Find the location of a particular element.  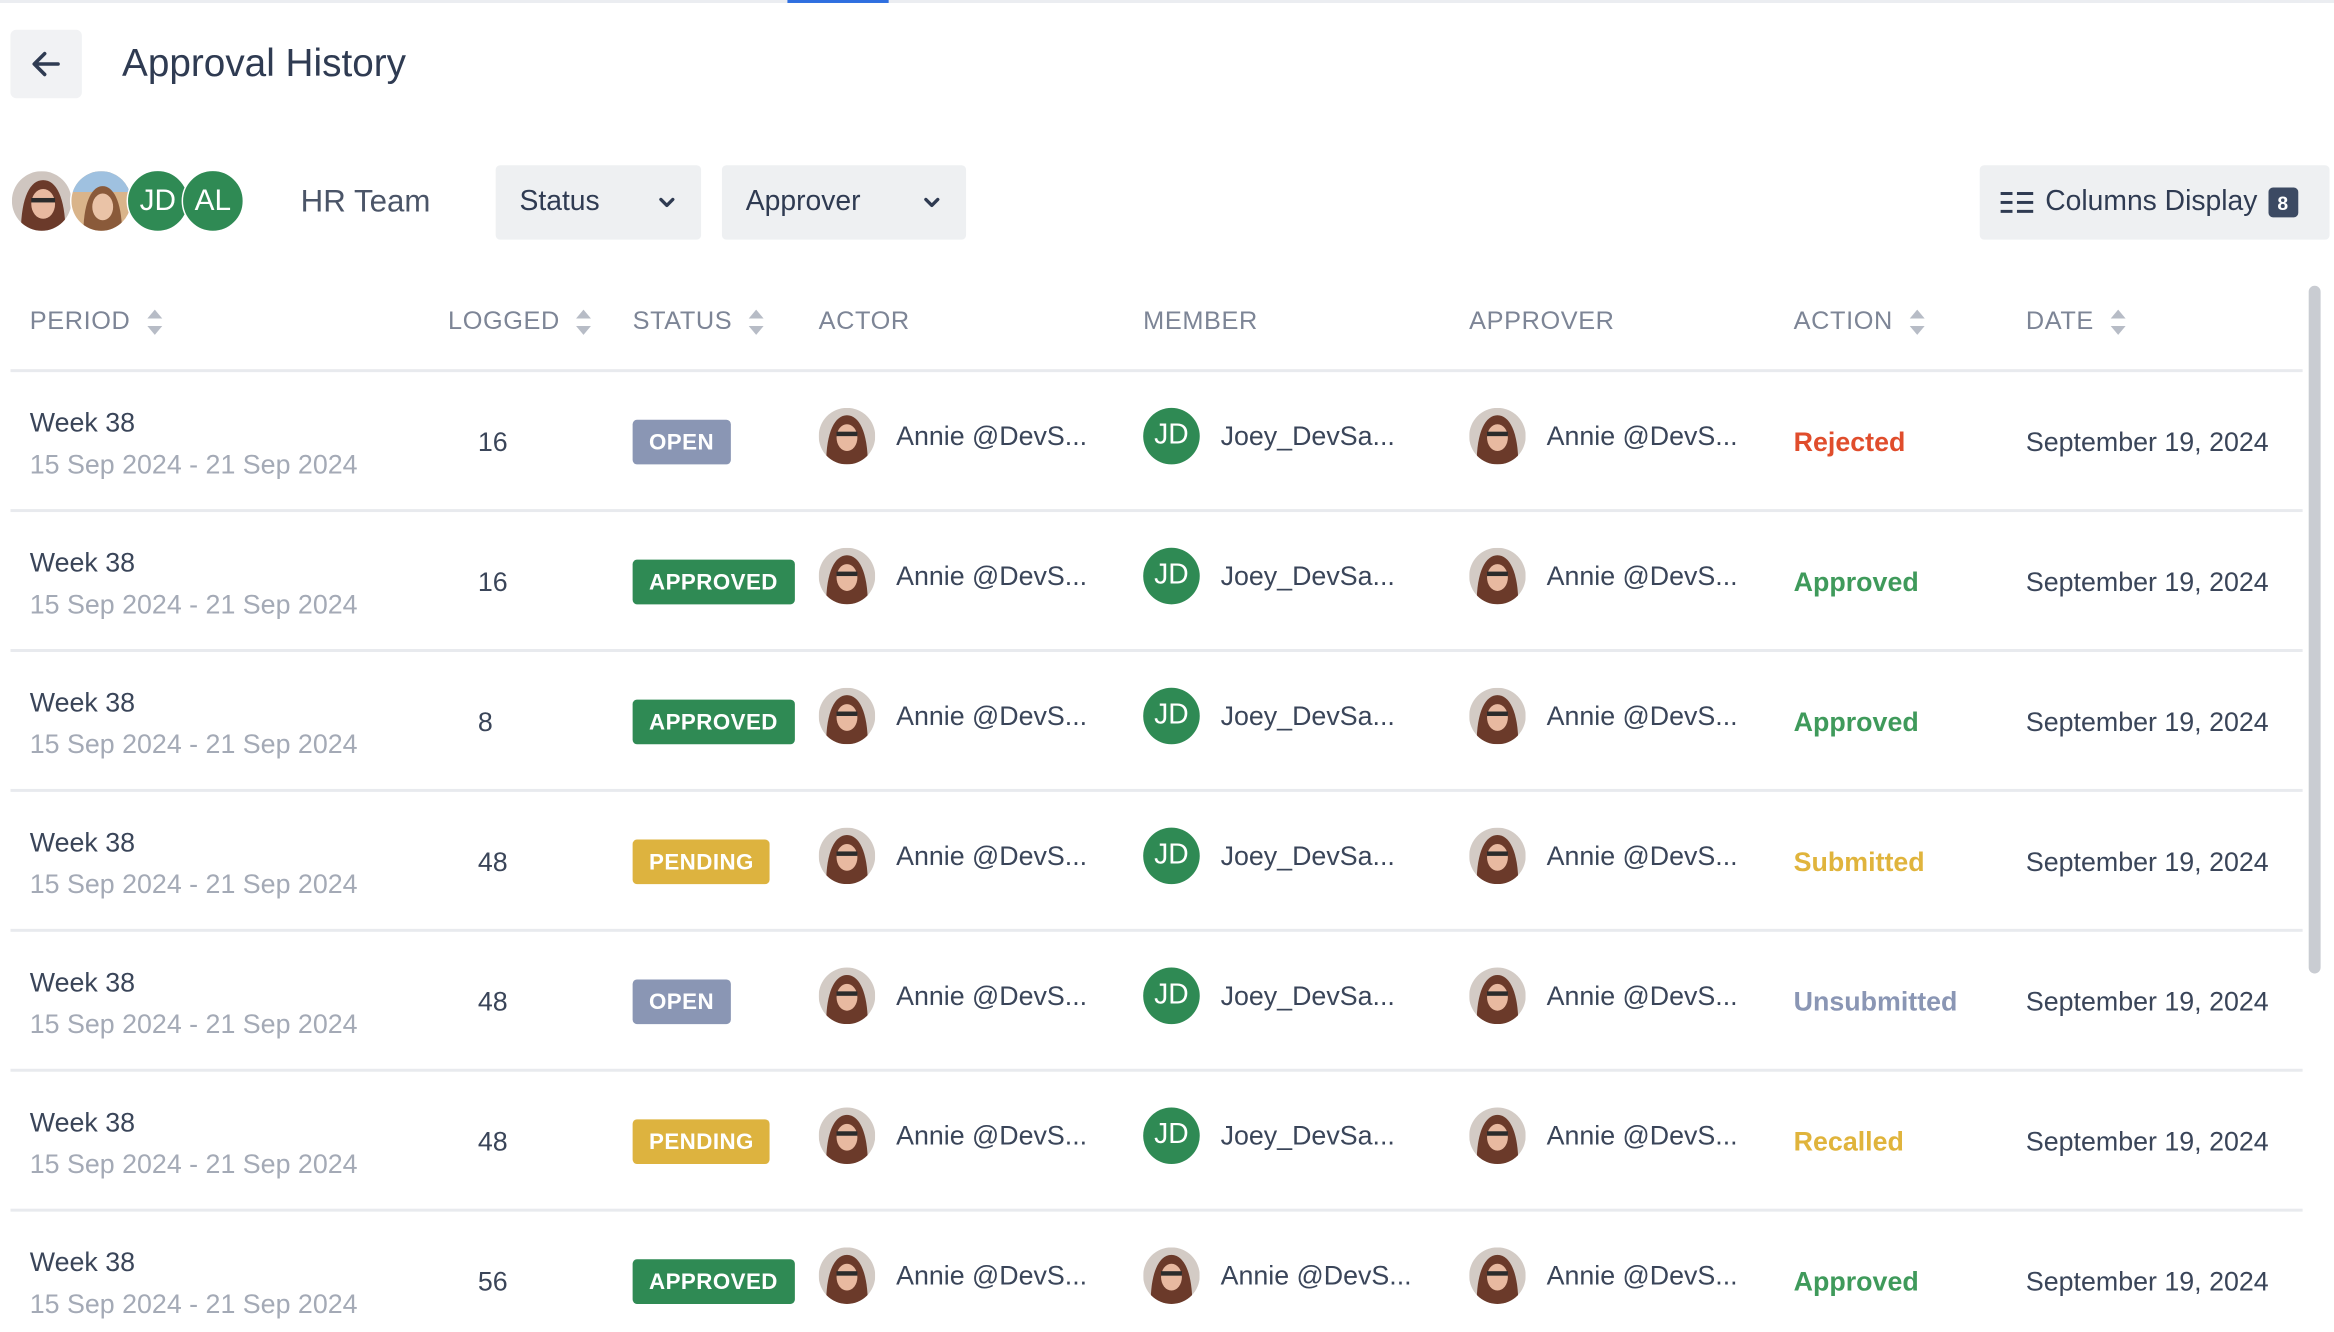

action-label: Approved is located at coordinates (1856, 722).